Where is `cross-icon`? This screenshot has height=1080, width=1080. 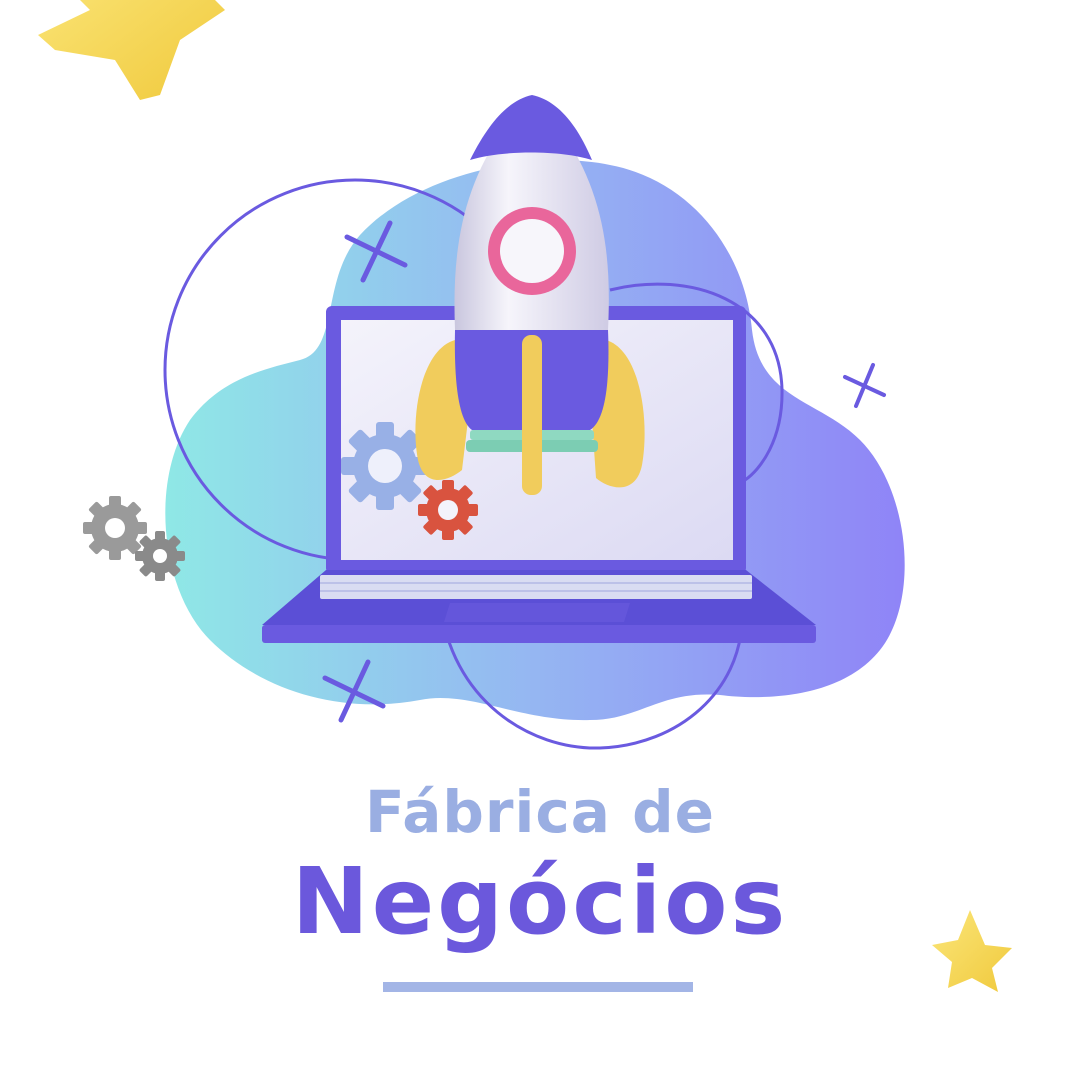 cross-icon is located at coordinates (864, 385).